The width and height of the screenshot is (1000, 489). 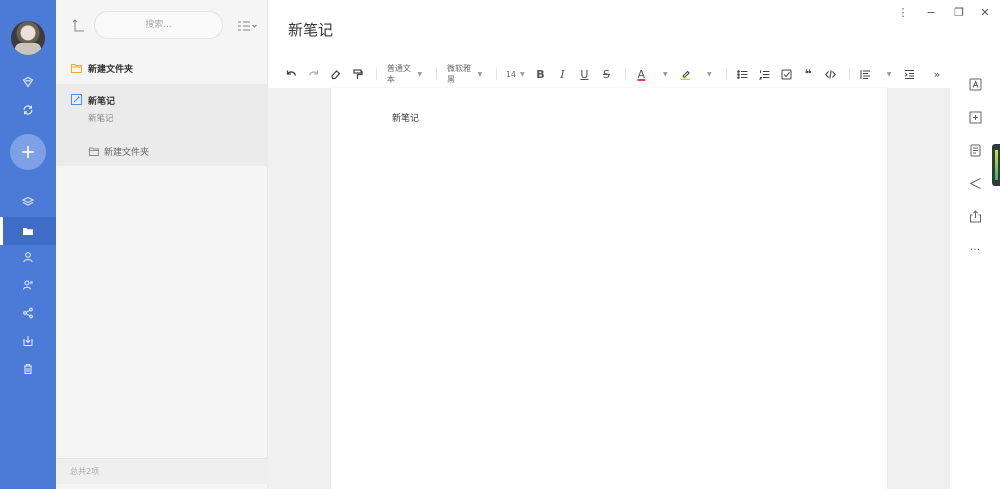 I want to click on paragraph-style-select: 普通文本 ▼, so click(x=404, y=74).